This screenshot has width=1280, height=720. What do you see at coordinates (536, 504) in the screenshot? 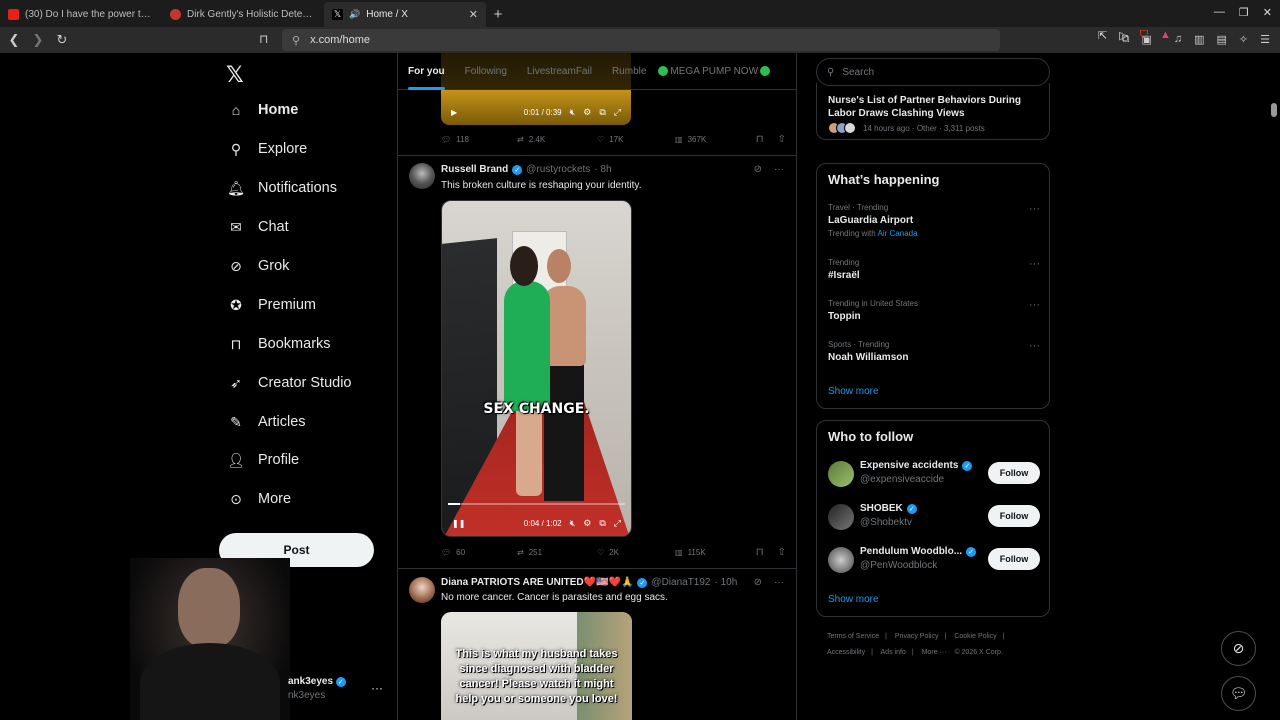
I see `video-progress-bar` at bounding box center [536, 504].